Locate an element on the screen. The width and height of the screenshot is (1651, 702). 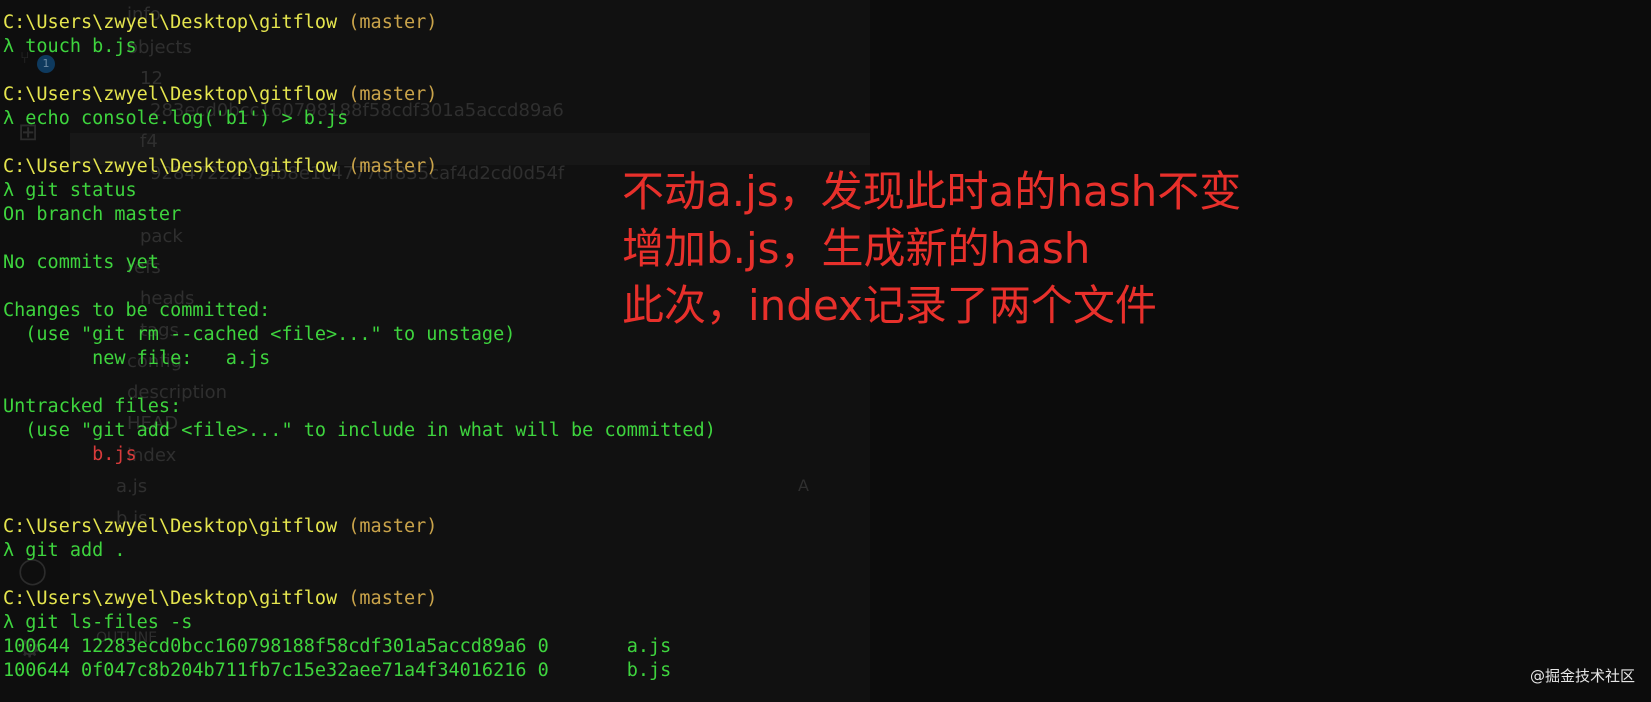
terminal-line: Untracked files: is located at coordinates (803, 407).